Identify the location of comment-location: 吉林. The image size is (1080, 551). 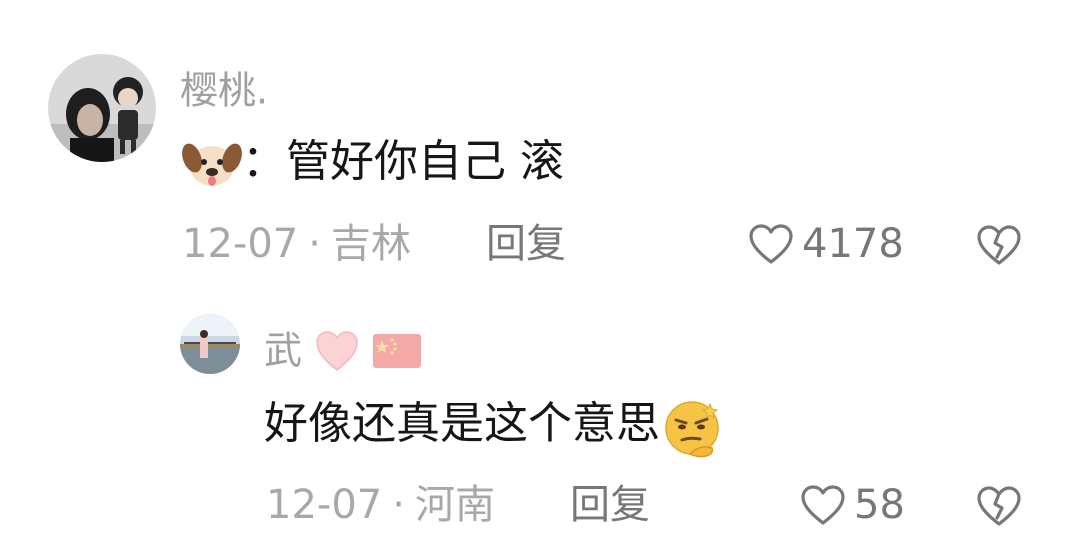
(370, 244).